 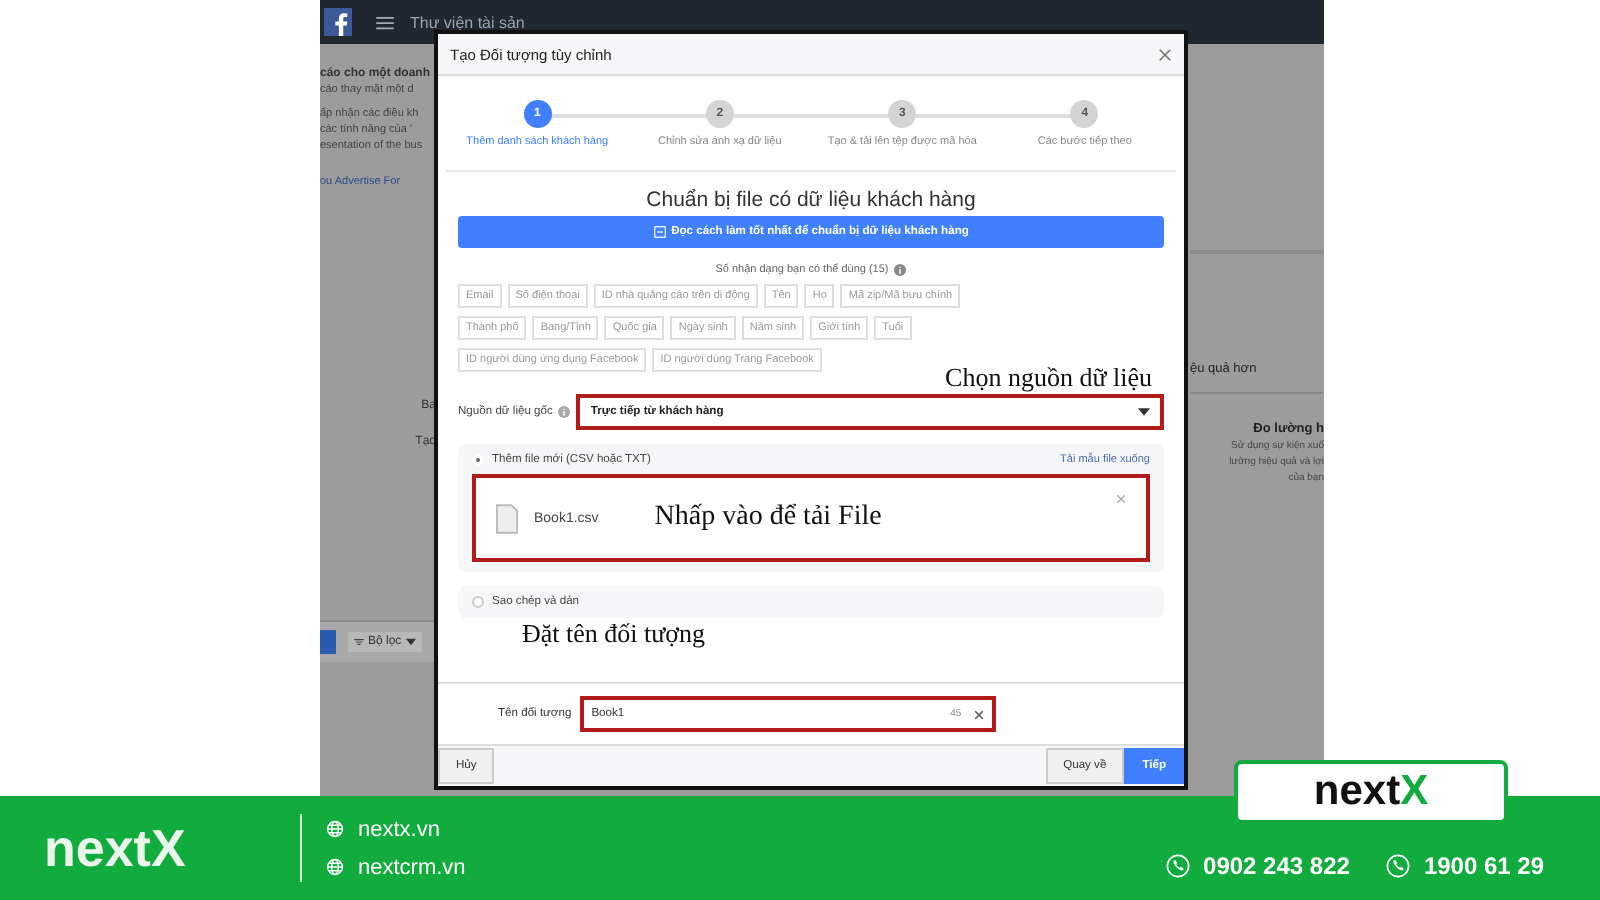 What do you see at coordinates (399, 829) in the screenshot?
I see `website-link: nextx.vn` at bounding box center [399, 829].